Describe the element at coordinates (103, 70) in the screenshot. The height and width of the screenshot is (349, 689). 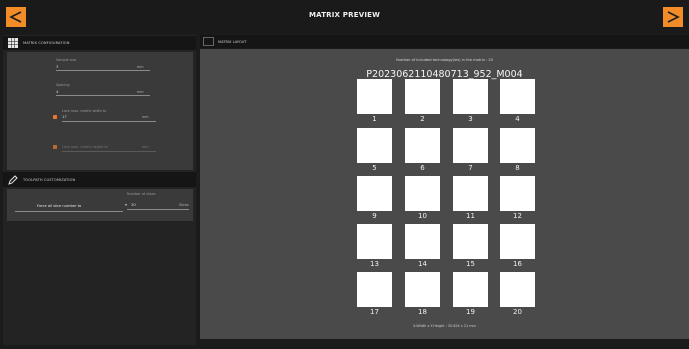
I see `sample-size-underline` at that location.